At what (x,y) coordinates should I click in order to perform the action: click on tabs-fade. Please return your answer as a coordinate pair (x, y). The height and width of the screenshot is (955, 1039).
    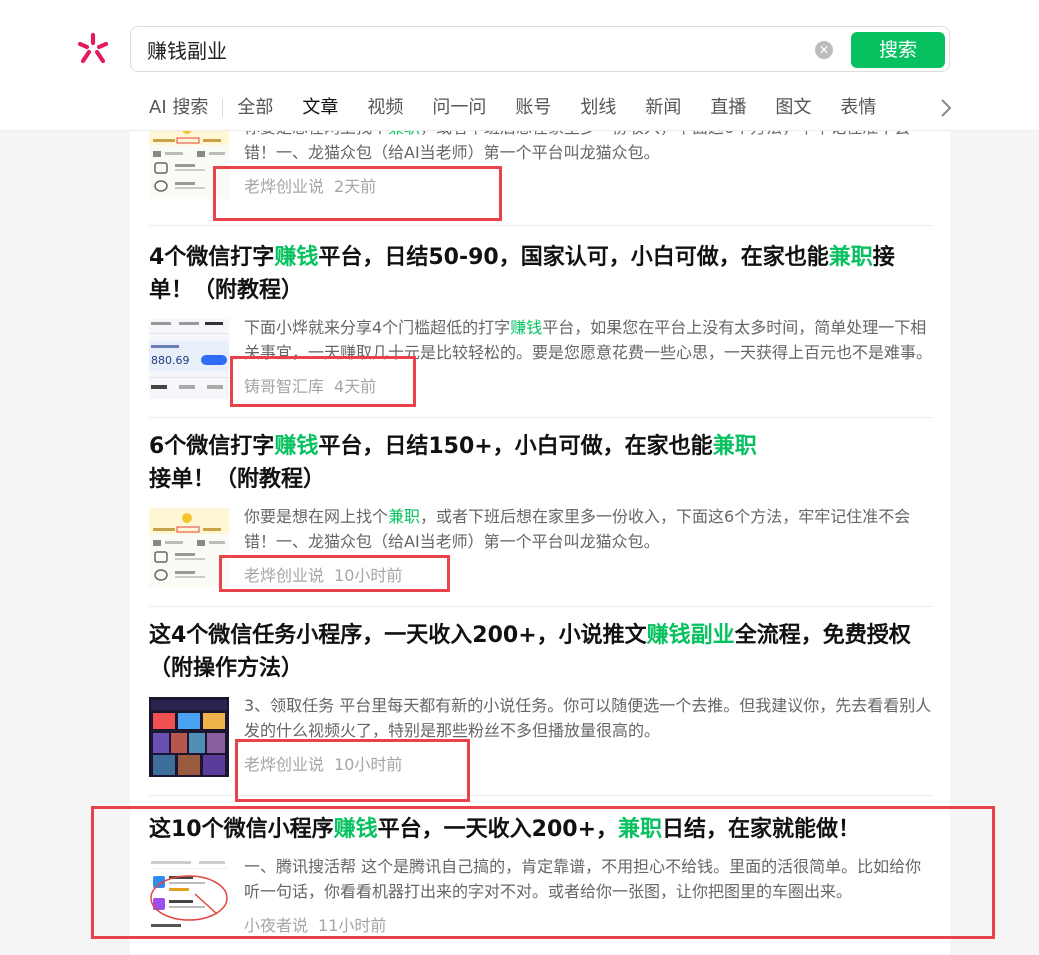
    Looking at the image, I should click on (930, 108).